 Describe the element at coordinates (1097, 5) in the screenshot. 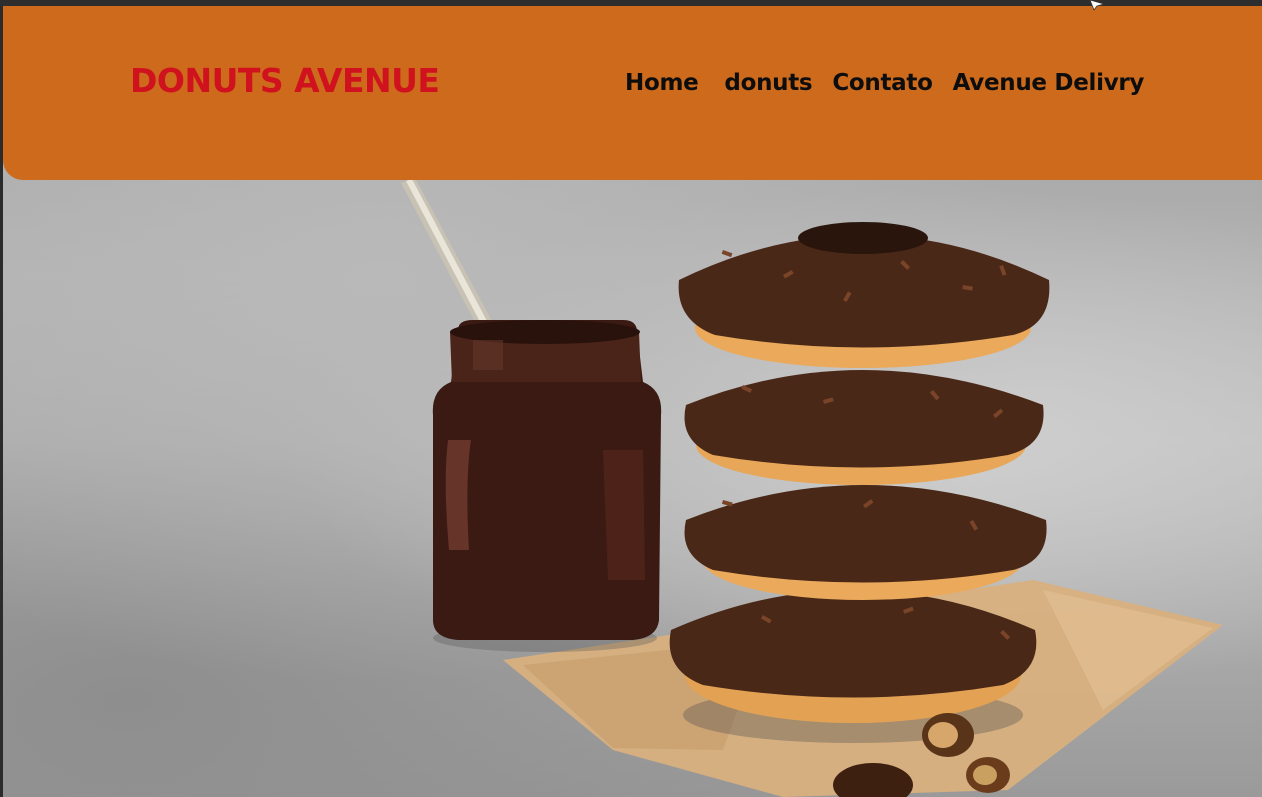

I see `mouse-cursor-icon` at that location.